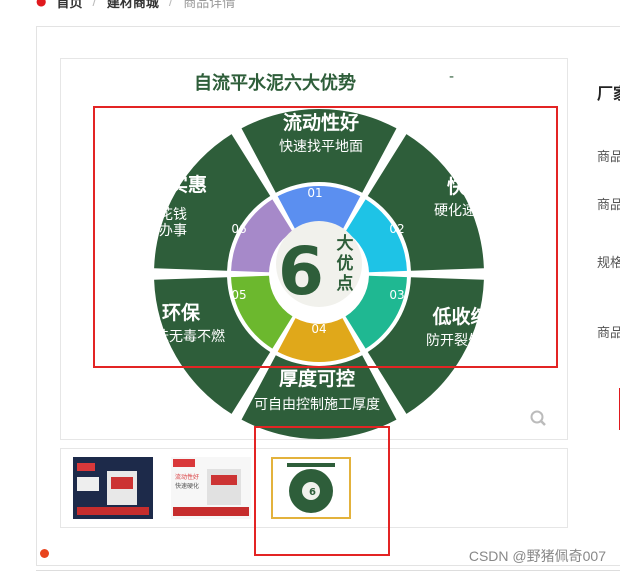  Describe the element at coordinates (187, 477) in the screenshot. I see `thumb2-text-1: 流动性好` at that location.